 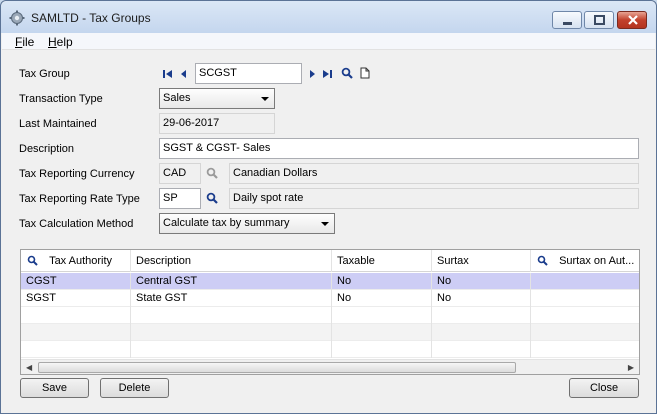 I want to click on horizontal-scrollbar: ◀ ▶, so click(x=330, y=366).